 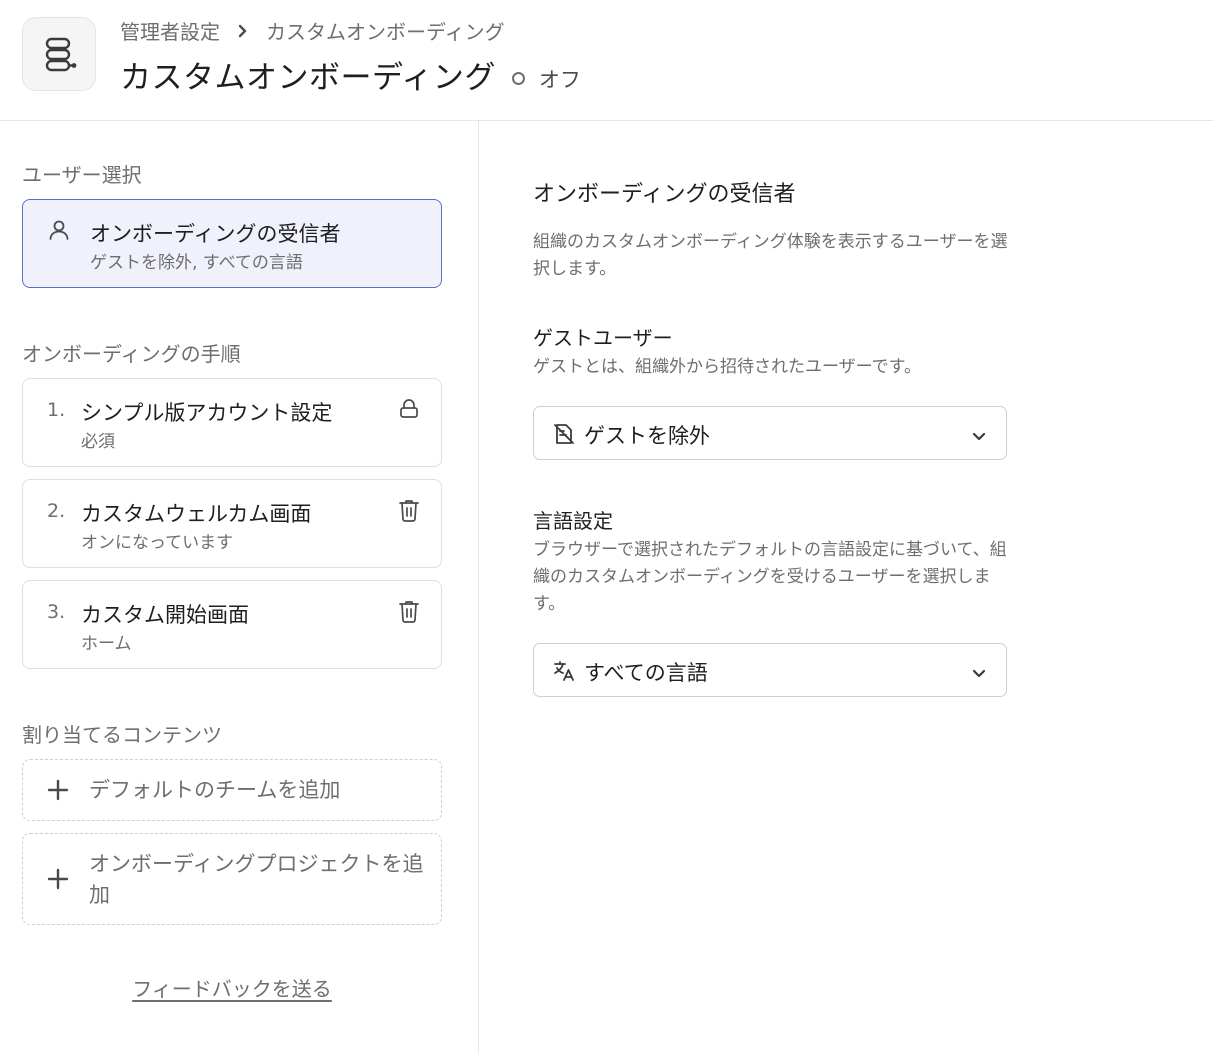 I want to click on add-default-team-button: デフォルトのチームを追加, so click(x=232, y=790).